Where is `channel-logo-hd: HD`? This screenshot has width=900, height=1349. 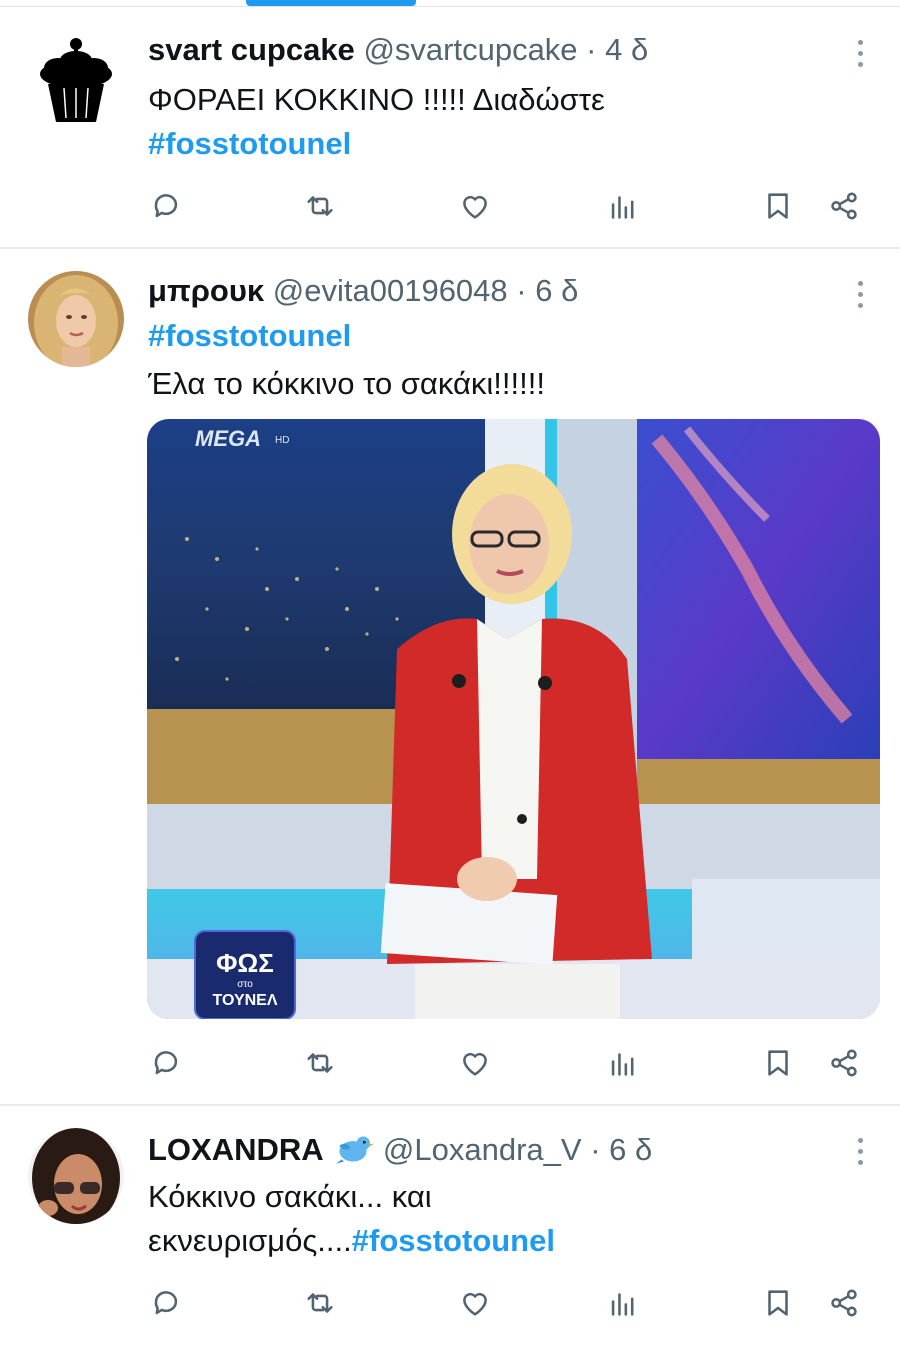
channel-logo-hd: HD is located at coordinates (282, 440).